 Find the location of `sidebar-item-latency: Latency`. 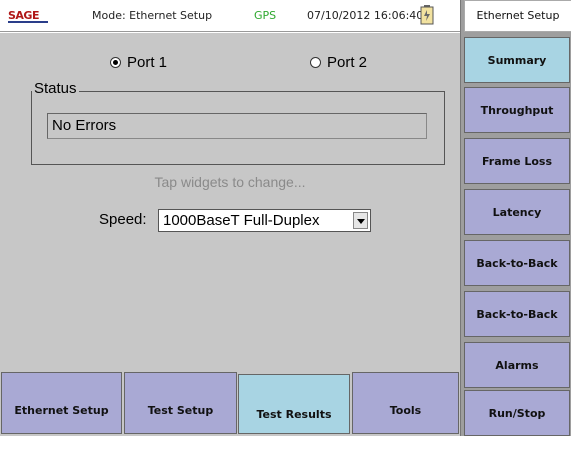

sidebar-item-latency: Latency is located at coordinates (517, 212).